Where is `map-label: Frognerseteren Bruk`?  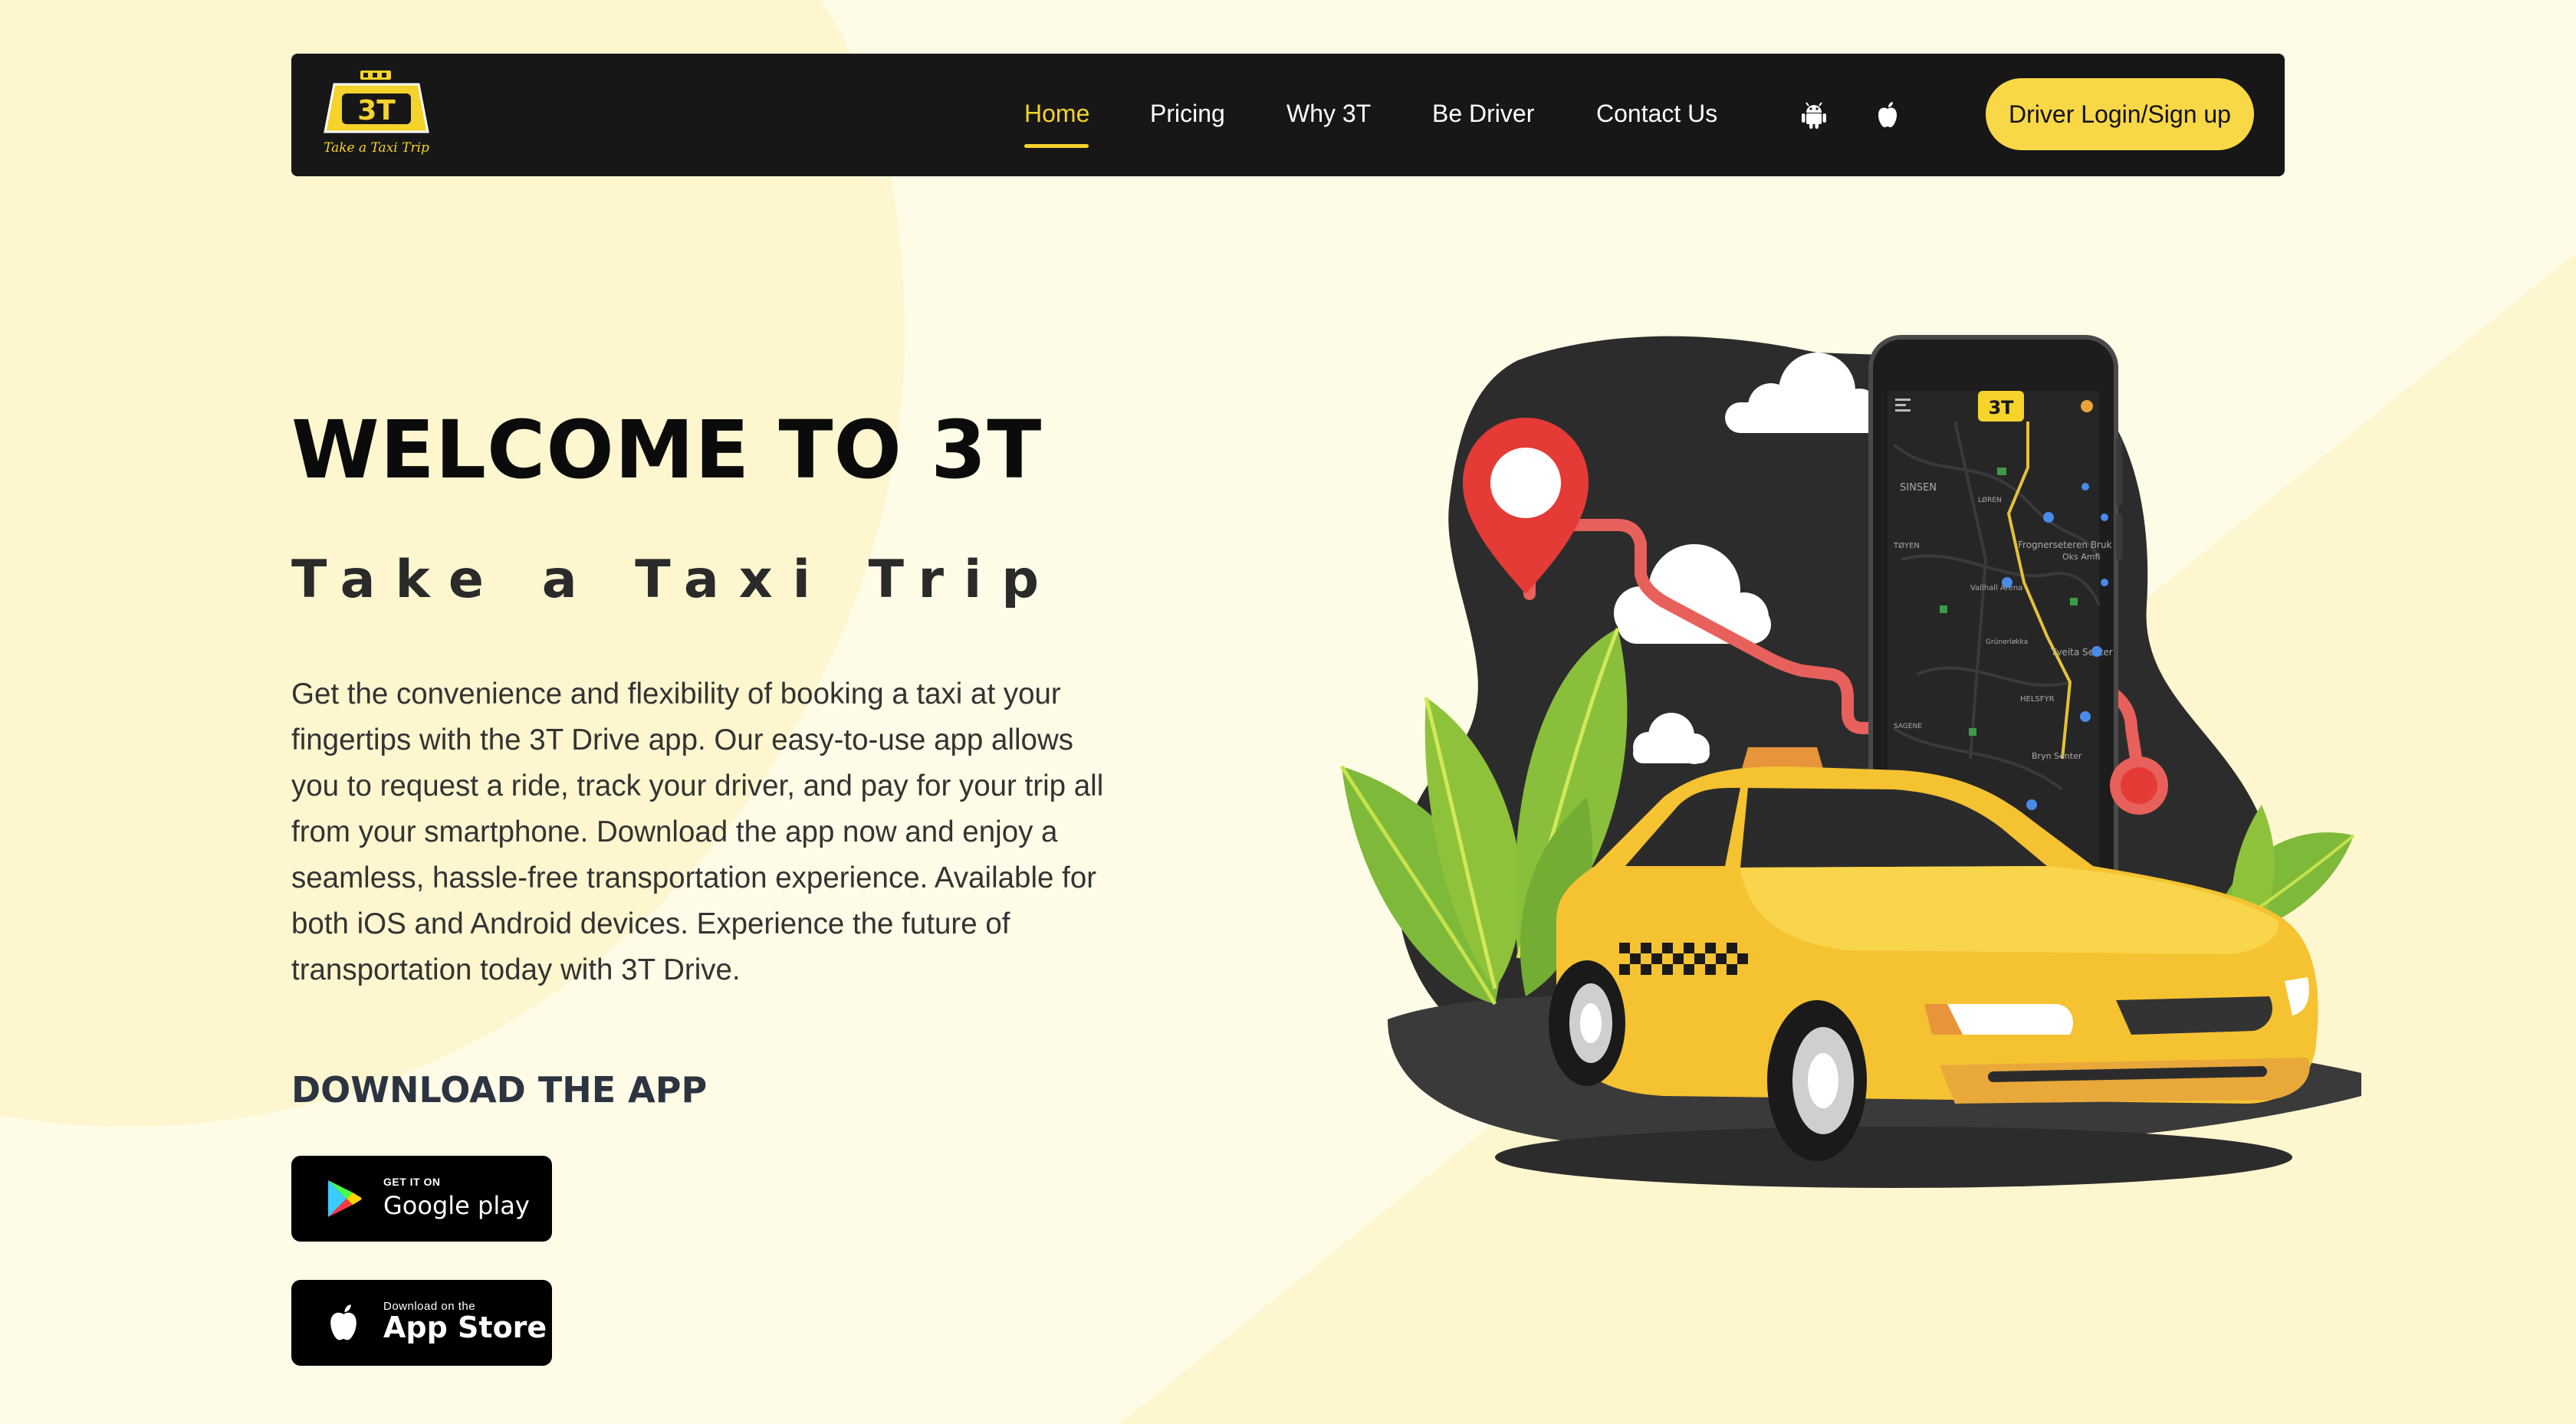
map-label: Frognerseteren Bruk is located at coordinates (2065, 545).